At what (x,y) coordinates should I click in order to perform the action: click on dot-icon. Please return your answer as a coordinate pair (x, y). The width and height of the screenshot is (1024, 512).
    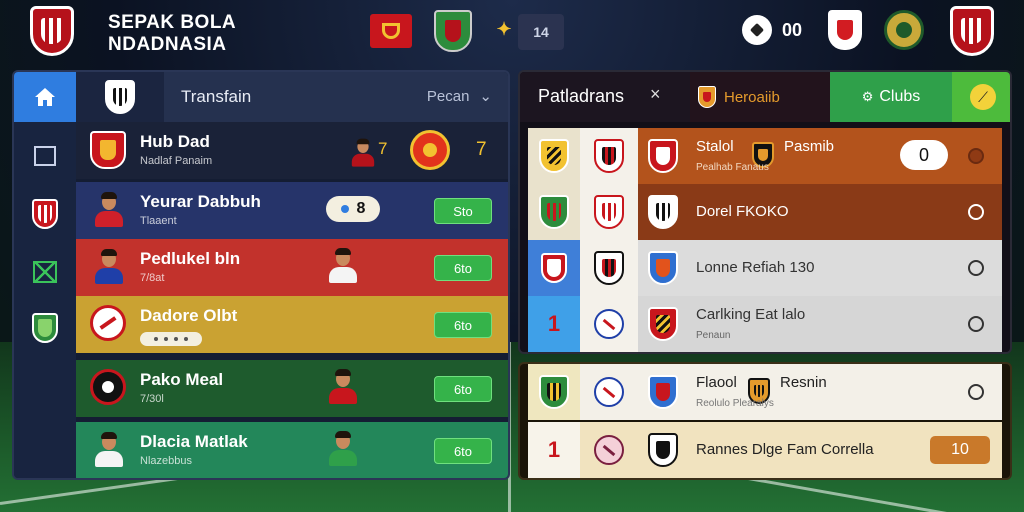
    Looking at the image, I should click on (344, 209).